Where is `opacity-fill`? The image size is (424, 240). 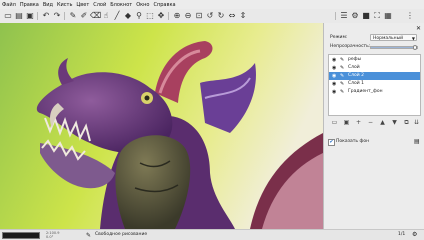
opacity-fill is located at coordinates (393, 47).